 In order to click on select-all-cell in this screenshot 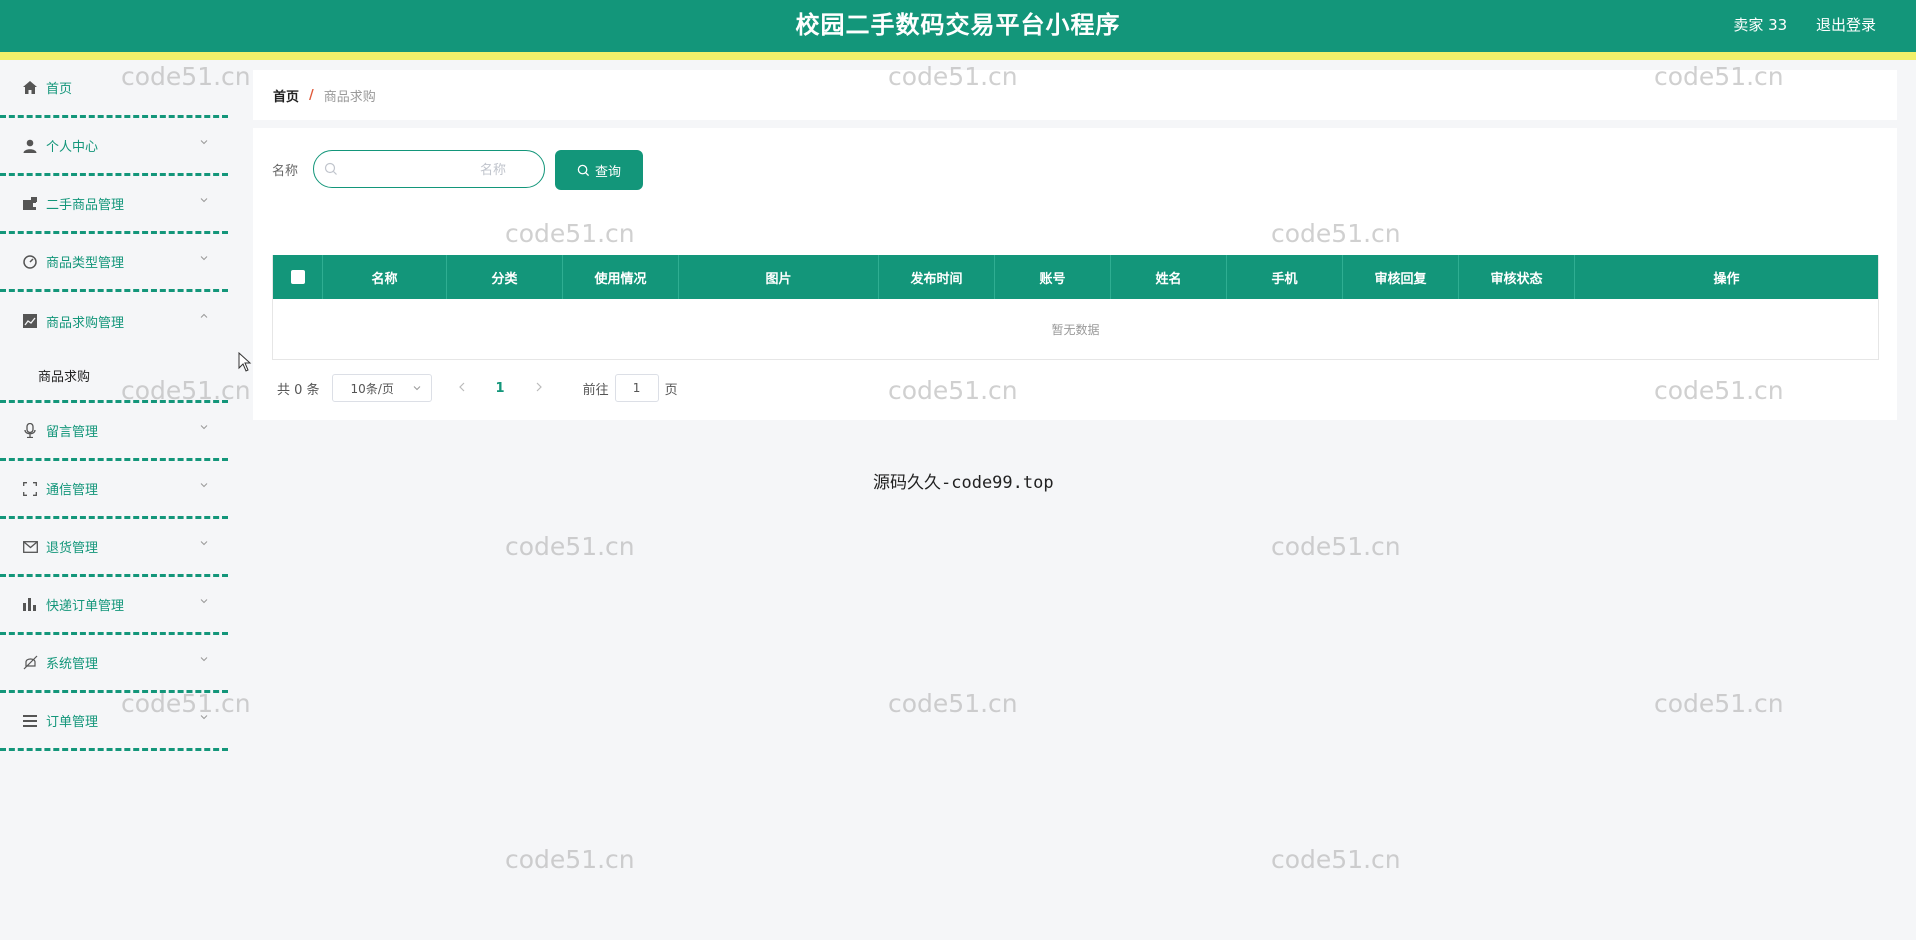, I will do `click(298, 277)`.